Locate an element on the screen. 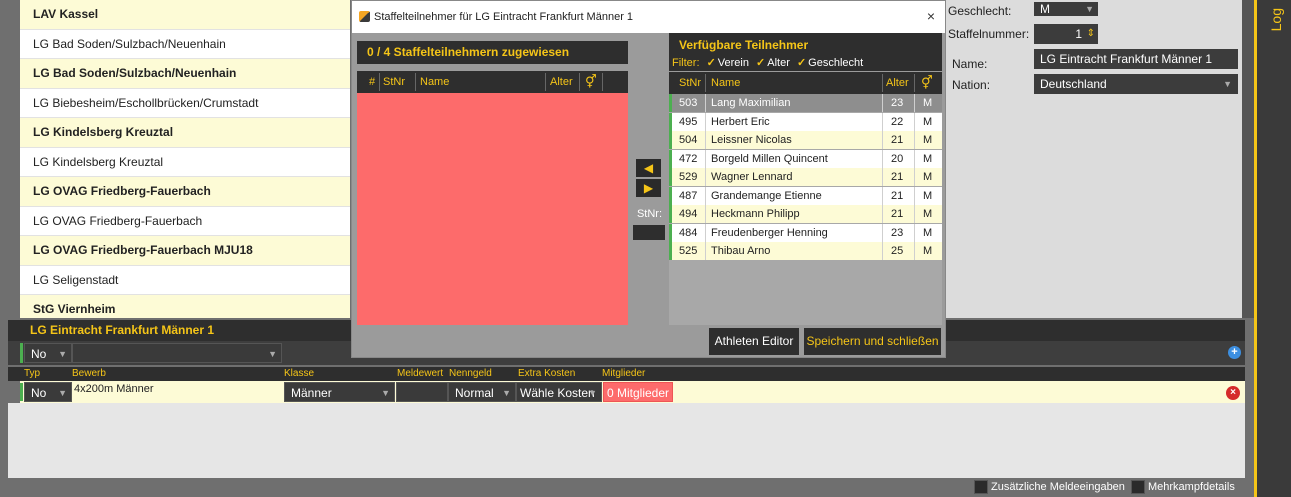 The width and height of the screenshot is (1291, 497). name-field: LG Eintracht Frankfurt Männer 1 is located at coordinates (1136, 59).